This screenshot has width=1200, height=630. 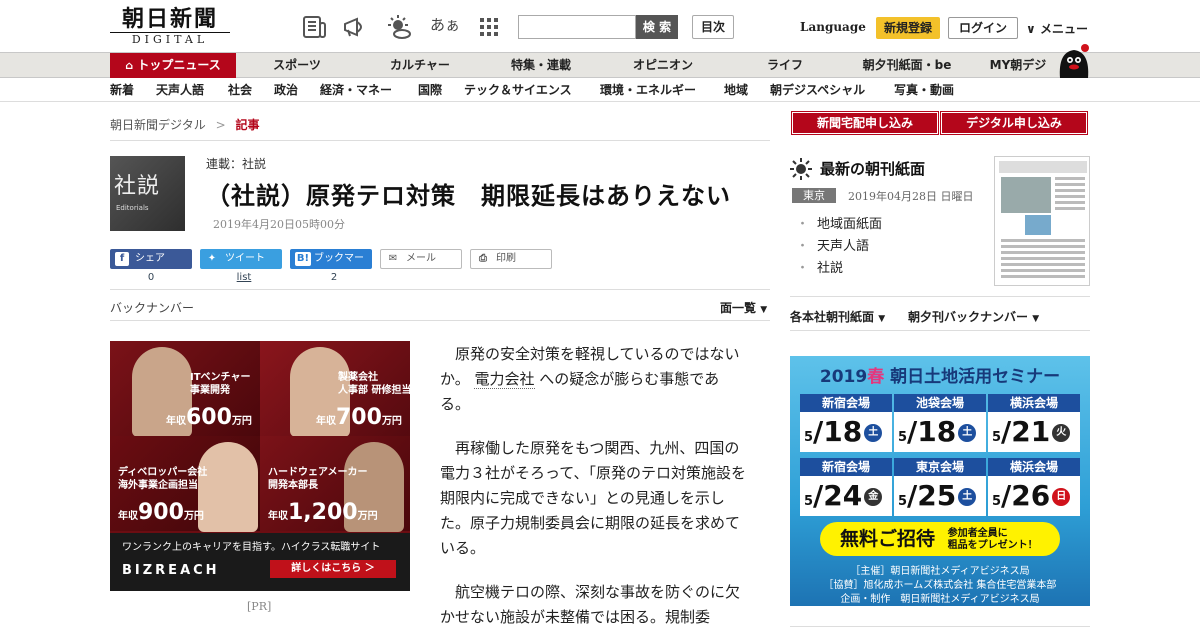 I want to click on keyword-link-electric-company: 電力会社, so click(x=504, y=379).